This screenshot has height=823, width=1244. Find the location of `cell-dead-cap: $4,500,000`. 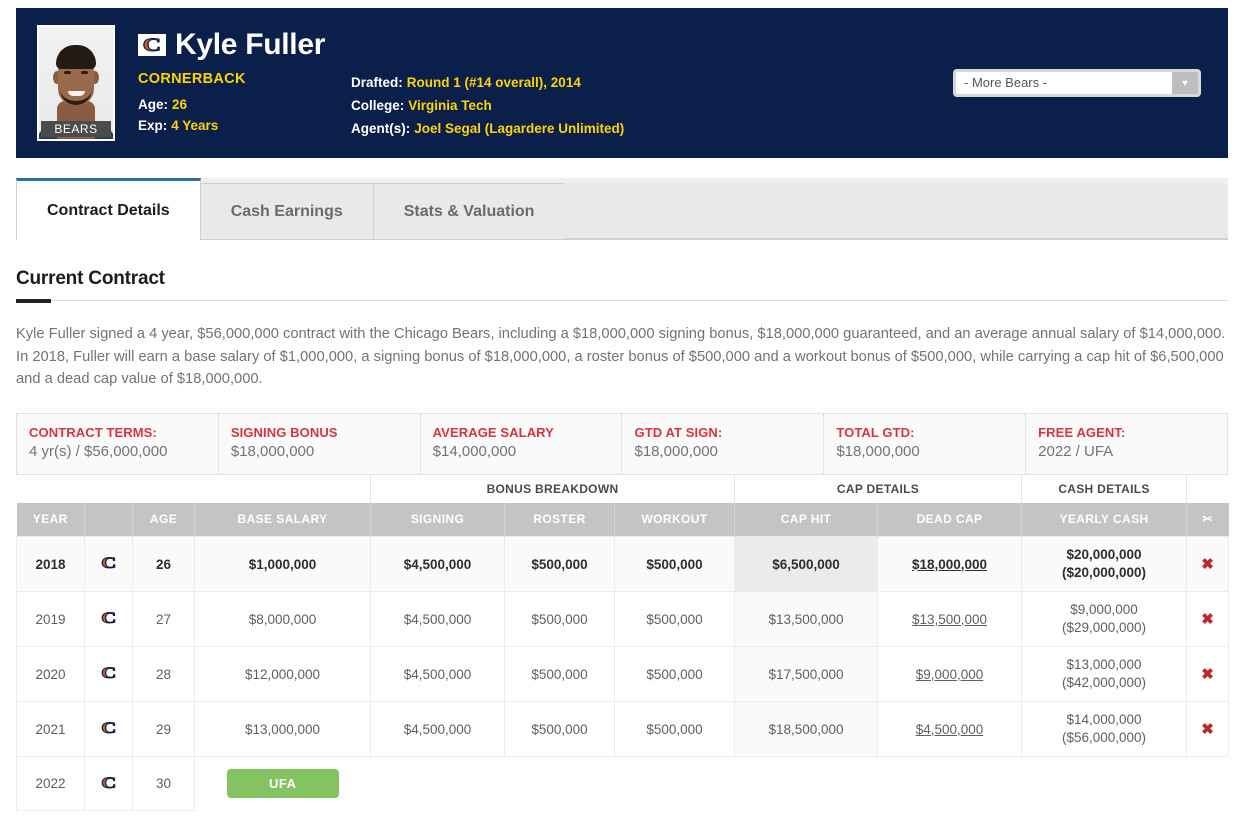

cell-dead-cap: $4,500,000 is located at coordinates (949, 729).